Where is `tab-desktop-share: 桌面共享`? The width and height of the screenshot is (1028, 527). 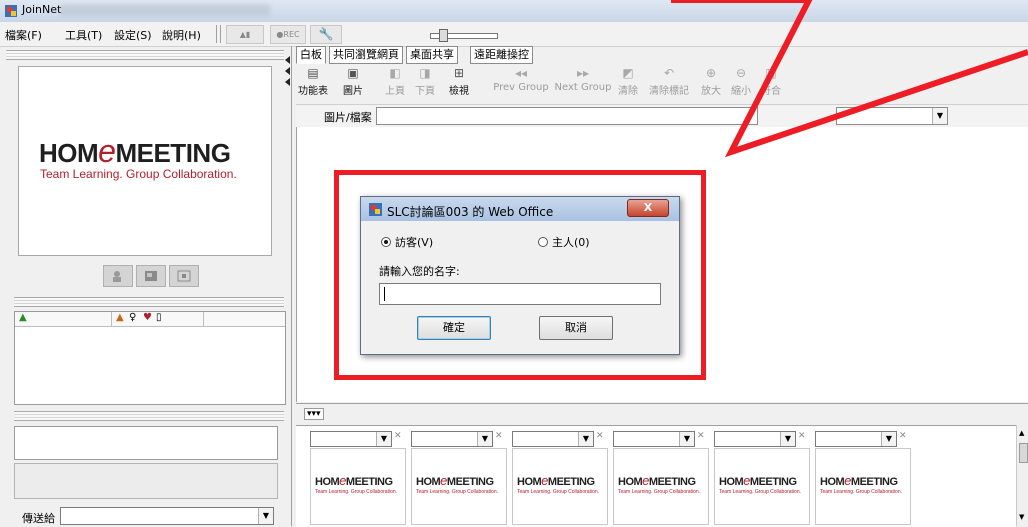 tab-desktop-share: 桌面共享 is located at coordinates (432, 55).